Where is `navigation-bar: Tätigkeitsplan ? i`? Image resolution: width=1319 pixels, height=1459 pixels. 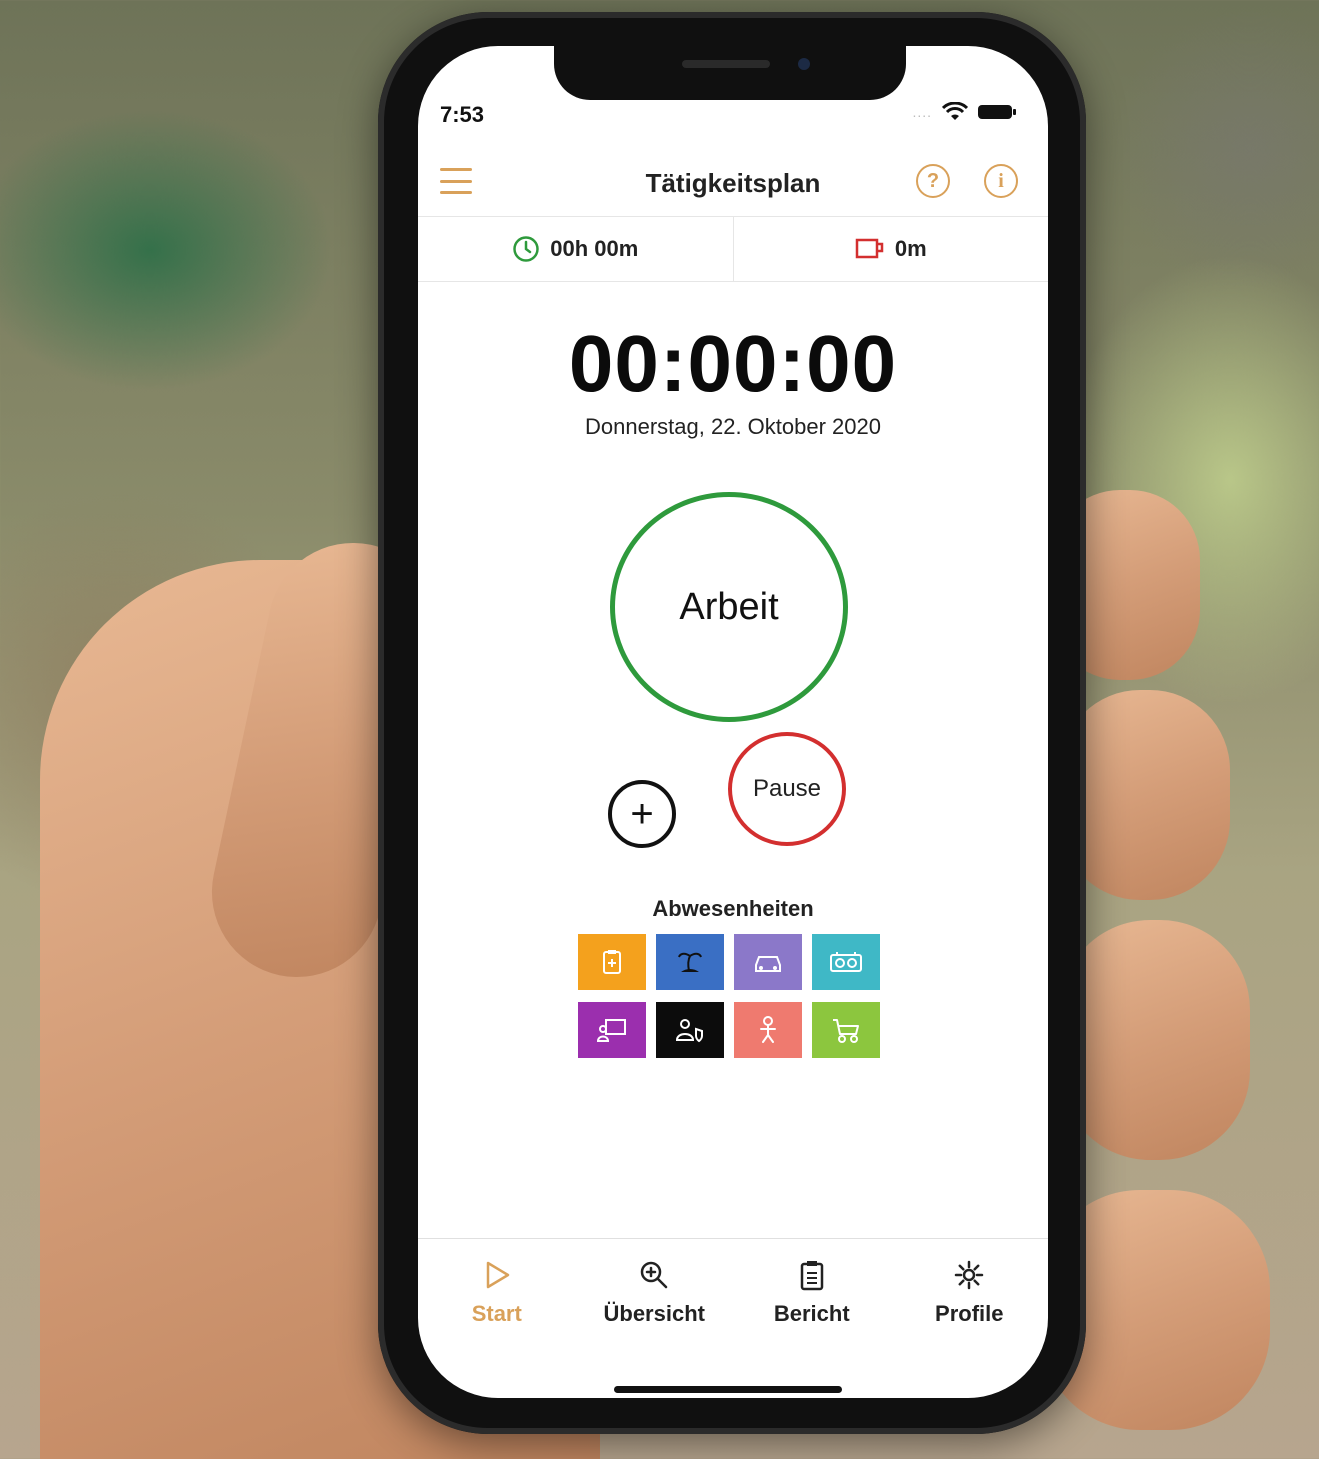
navigation-bar: Tätigkeitsplan ? i is located at coordinates (733, 184).